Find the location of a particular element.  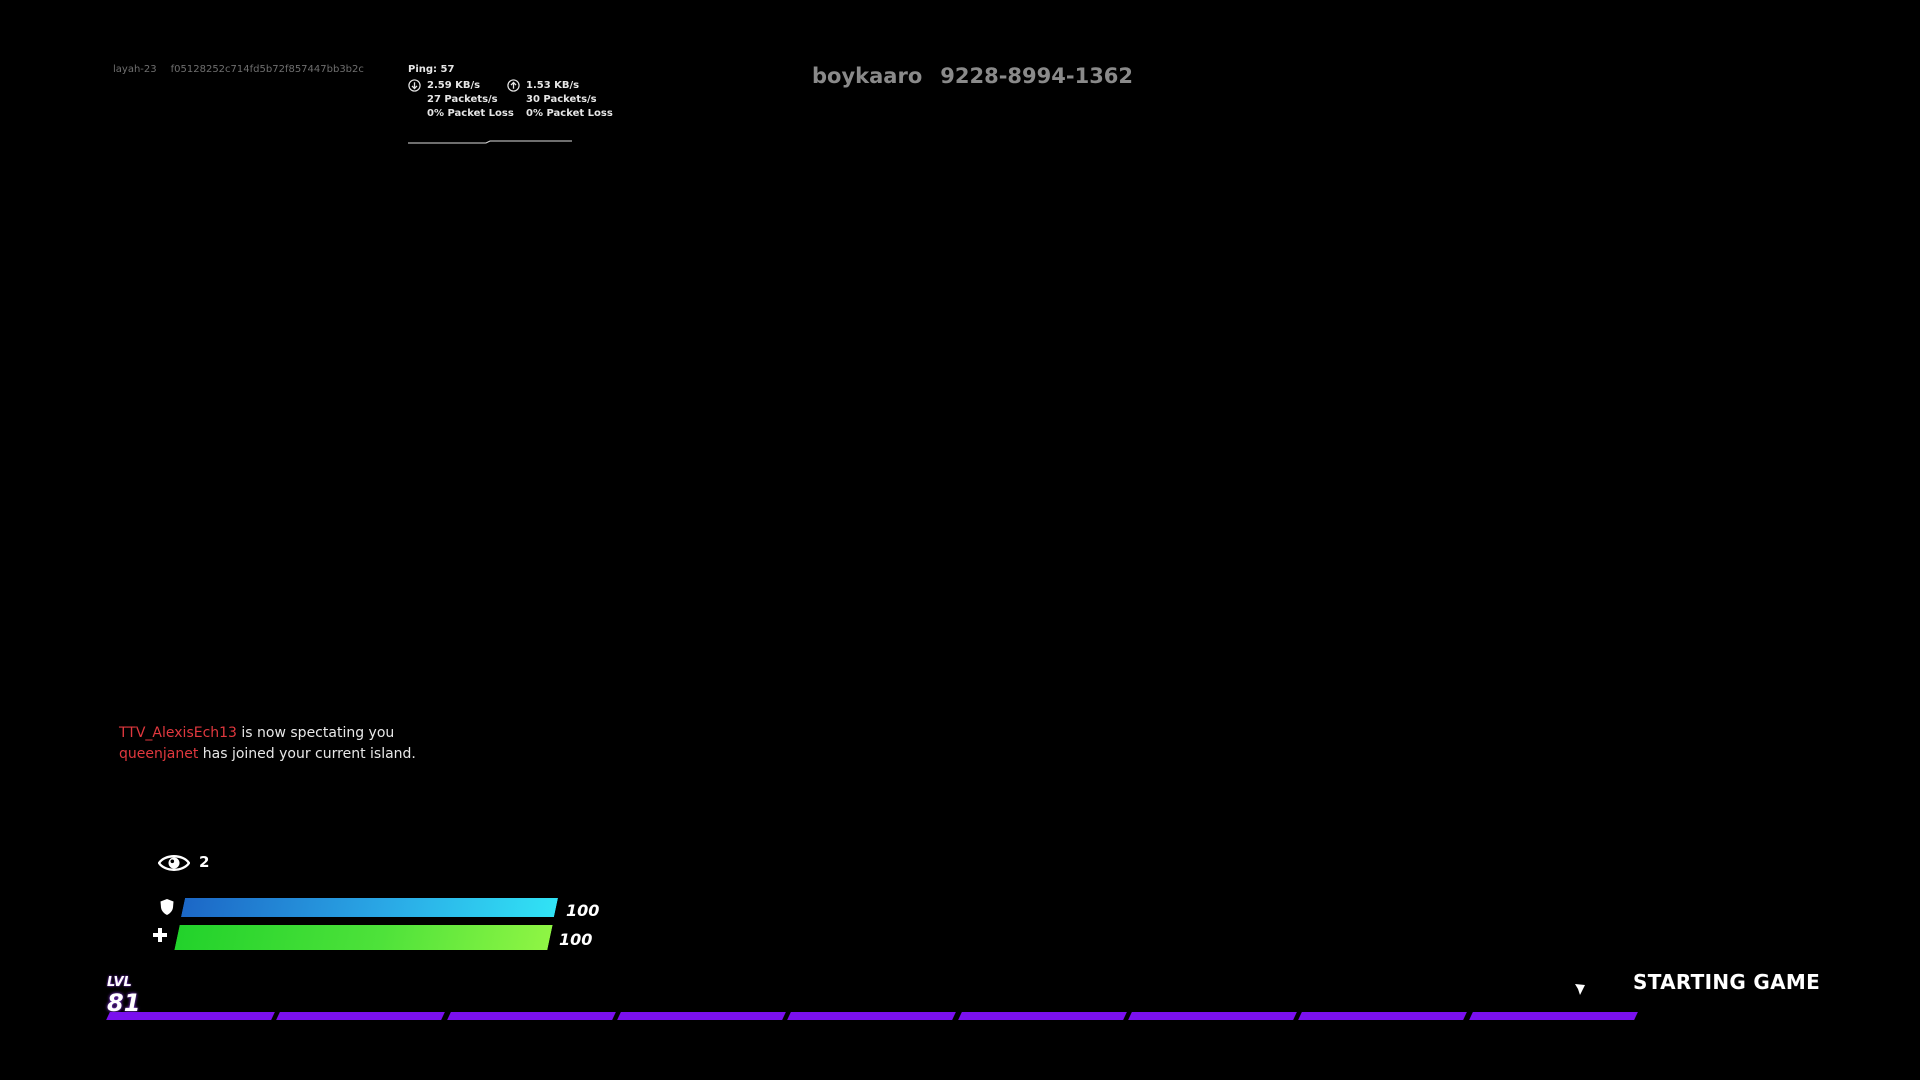

download-loss: 0% Packet Loss is located at coordinates (470, 113).